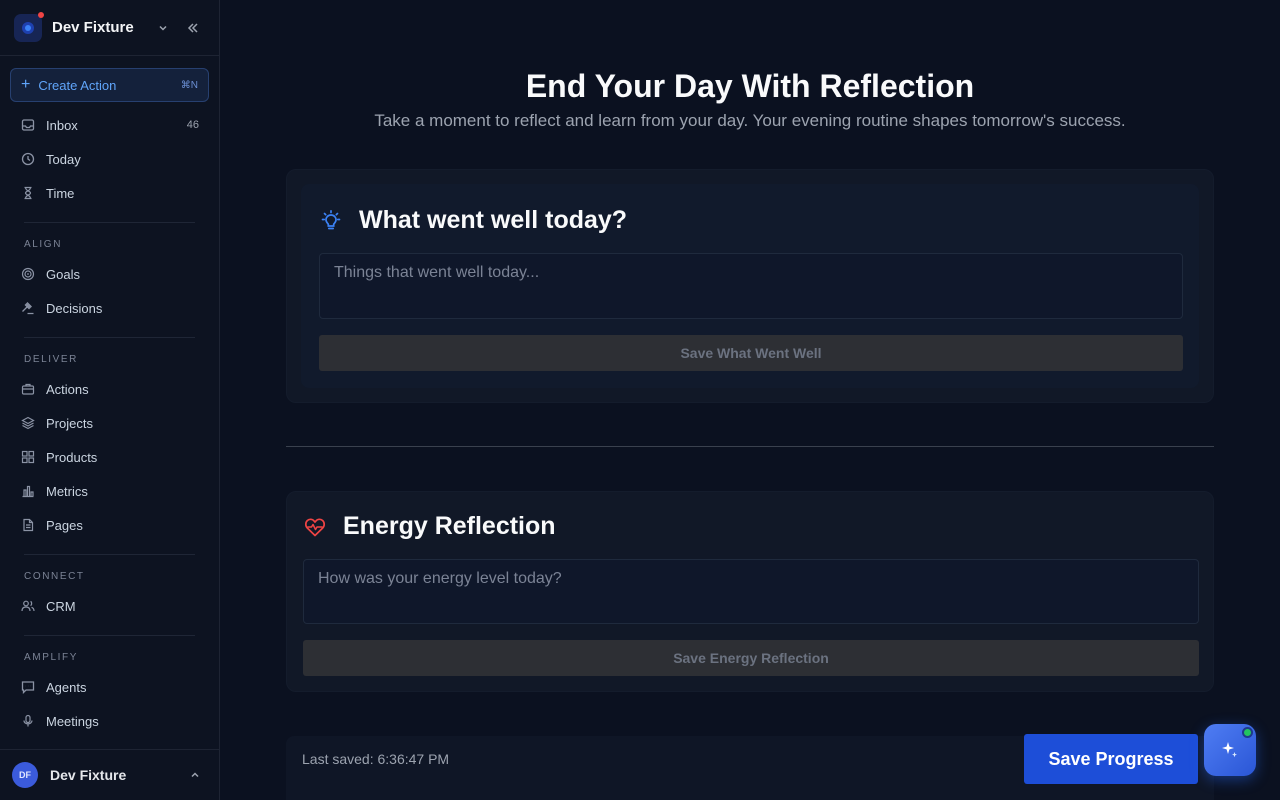  What do you see at coordinates (750, 86) in the screenshot?
I see `page-title: End Your Day With Reflection` at bounding box center [750, 86].